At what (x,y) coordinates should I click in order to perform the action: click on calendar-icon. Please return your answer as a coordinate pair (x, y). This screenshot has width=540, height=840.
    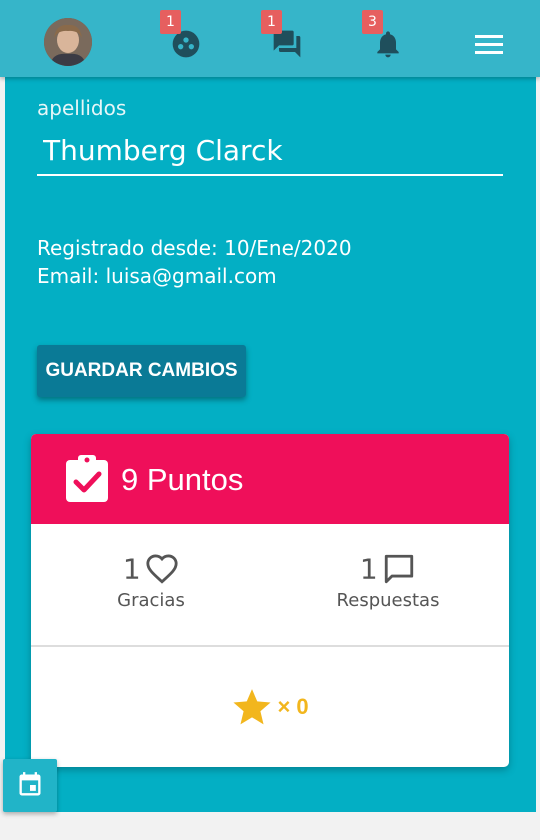
    Looking at the image, I should click on (30, 784).